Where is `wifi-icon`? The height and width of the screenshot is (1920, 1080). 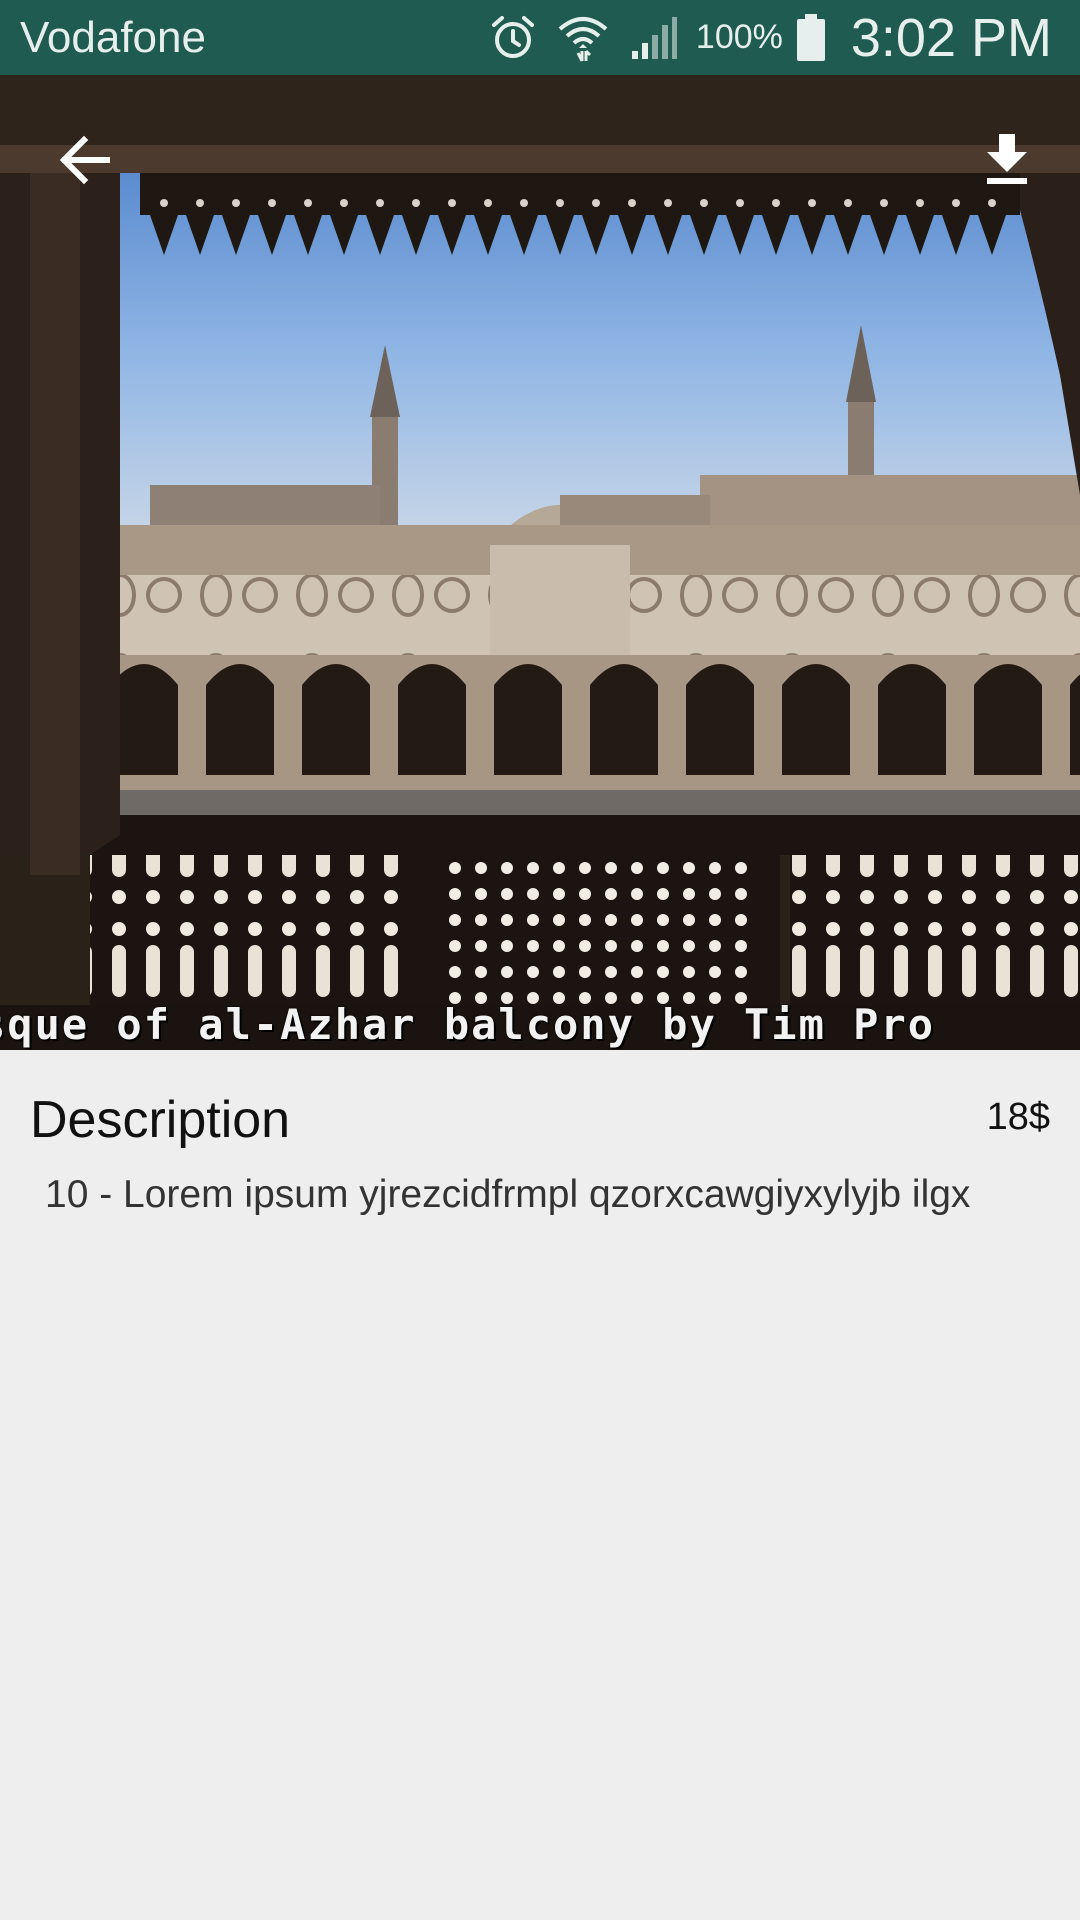 wifi-icon is located at coordinates (583, 39).